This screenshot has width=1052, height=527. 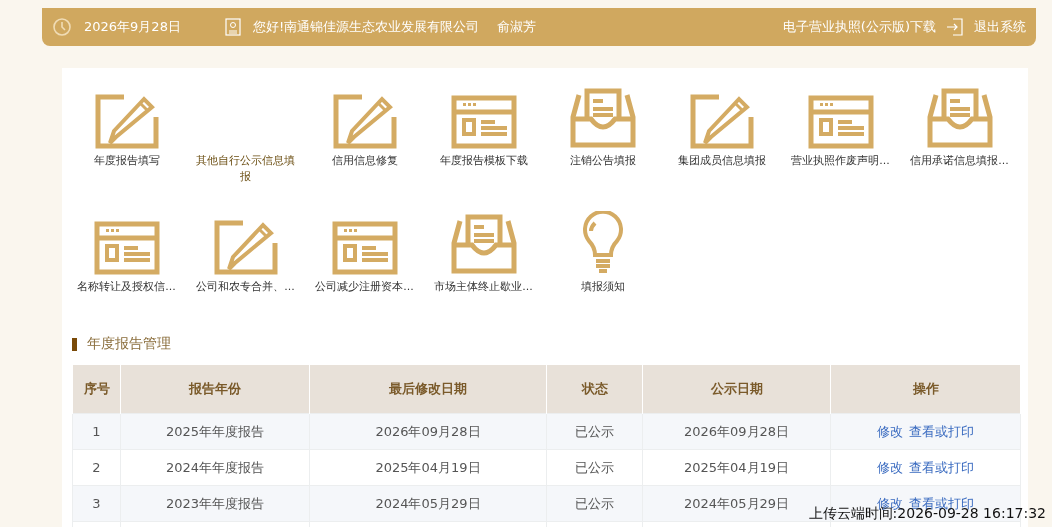 What do you see at coordinates (126, 161) in the screenshot?
I see `shortcut-link: 年度报告填写` at bounding box center [126, 161].